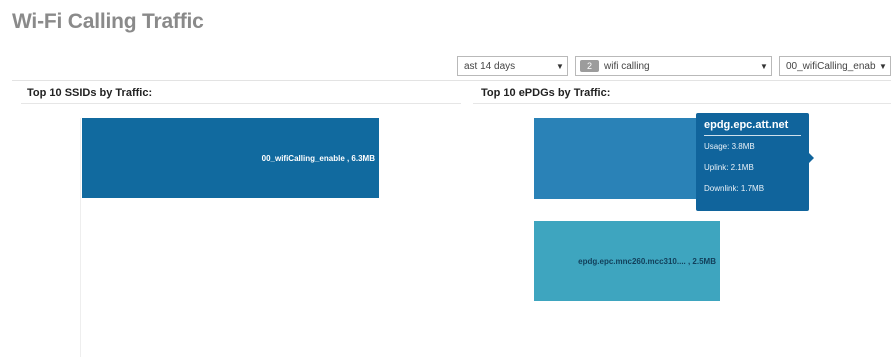  I want to click on epdg-tile-label: epdg.epc.mnc260.mcc310.... , 2.5MB, so click(647, 261).